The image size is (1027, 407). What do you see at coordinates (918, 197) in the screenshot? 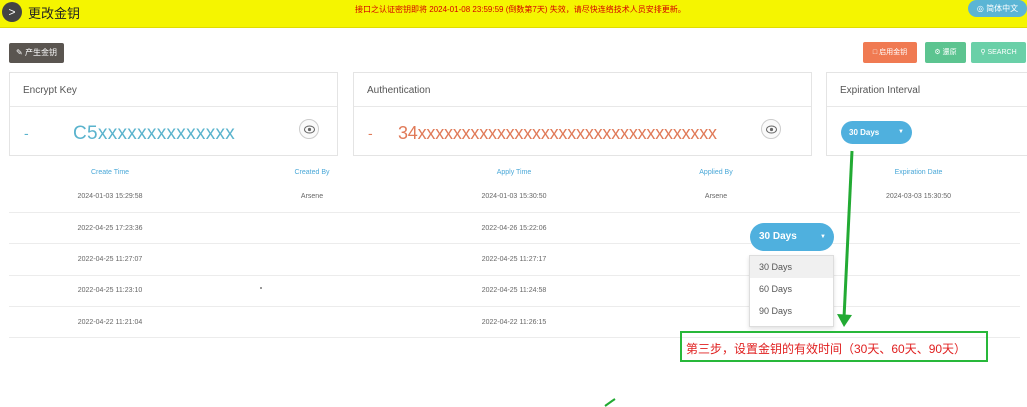
I see `table-cell: 2024-03-03 15:30:50` at bounding box center [918, 197].